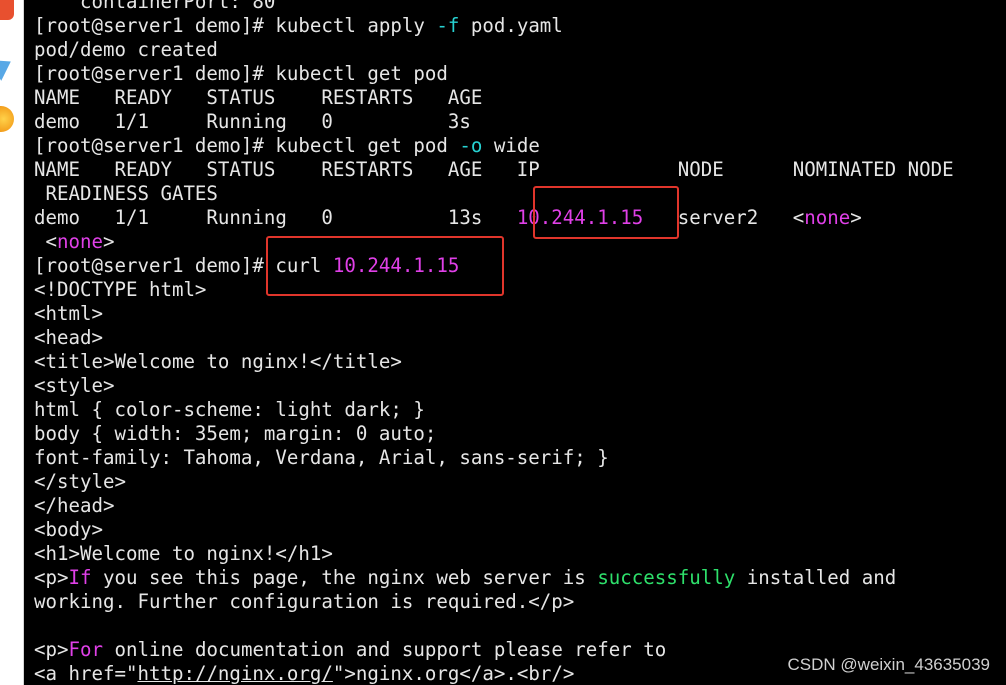 The height and width of the screenshot is (685, 1006). I want to click on terminal-line: <style>, so click(520, 386).